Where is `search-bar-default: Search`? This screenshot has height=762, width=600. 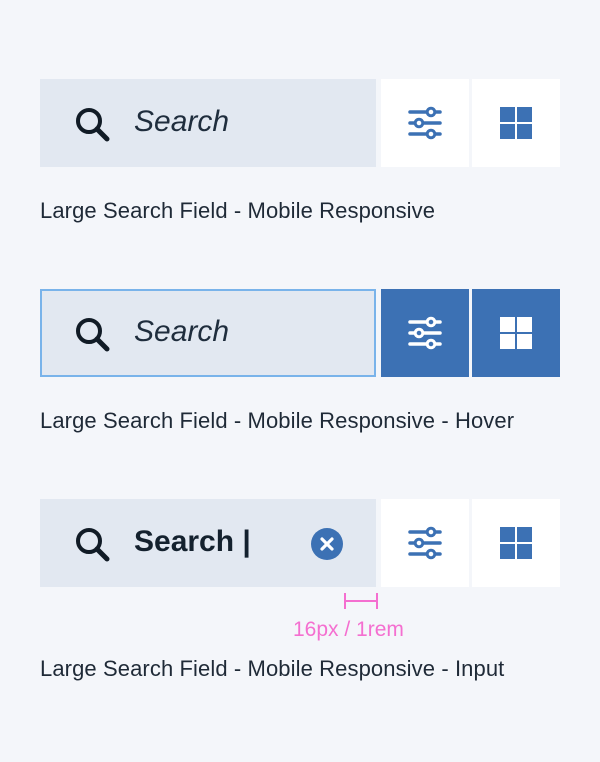 search-bar-default: Search is located at coordinates (300, 123).